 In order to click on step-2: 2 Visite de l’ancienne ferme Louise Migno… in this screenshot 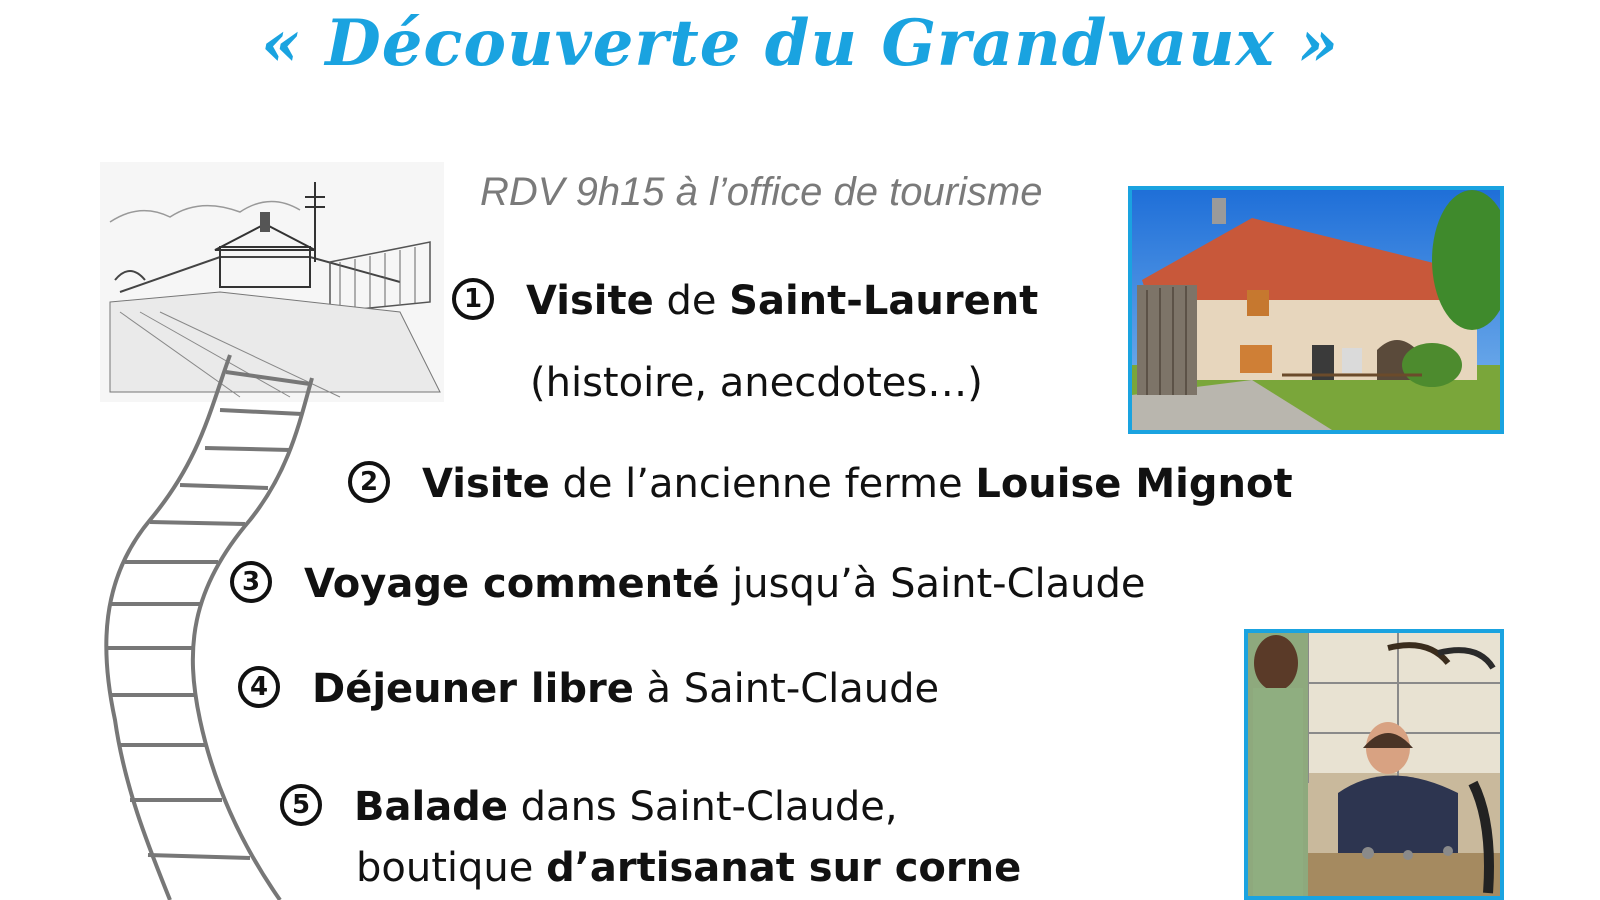, I will do `click(820, 484)`.